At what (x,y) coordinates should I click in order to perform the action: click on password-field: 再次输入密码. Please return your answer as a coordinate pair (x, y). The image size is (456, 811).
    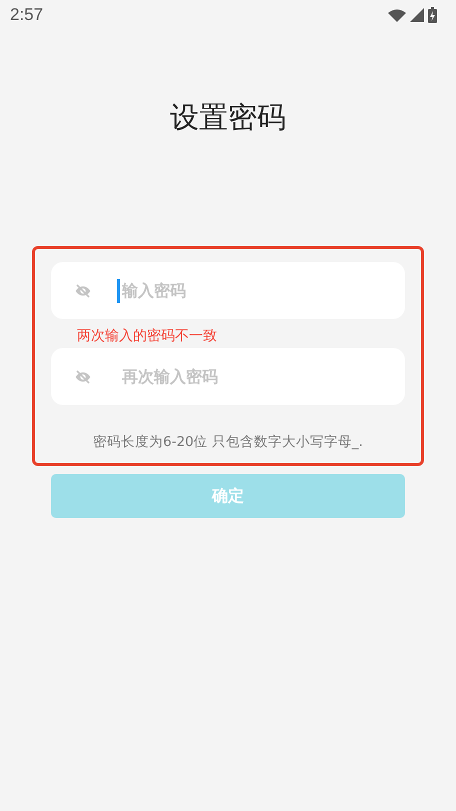
    Looking at the image, I should click on (228, 376).